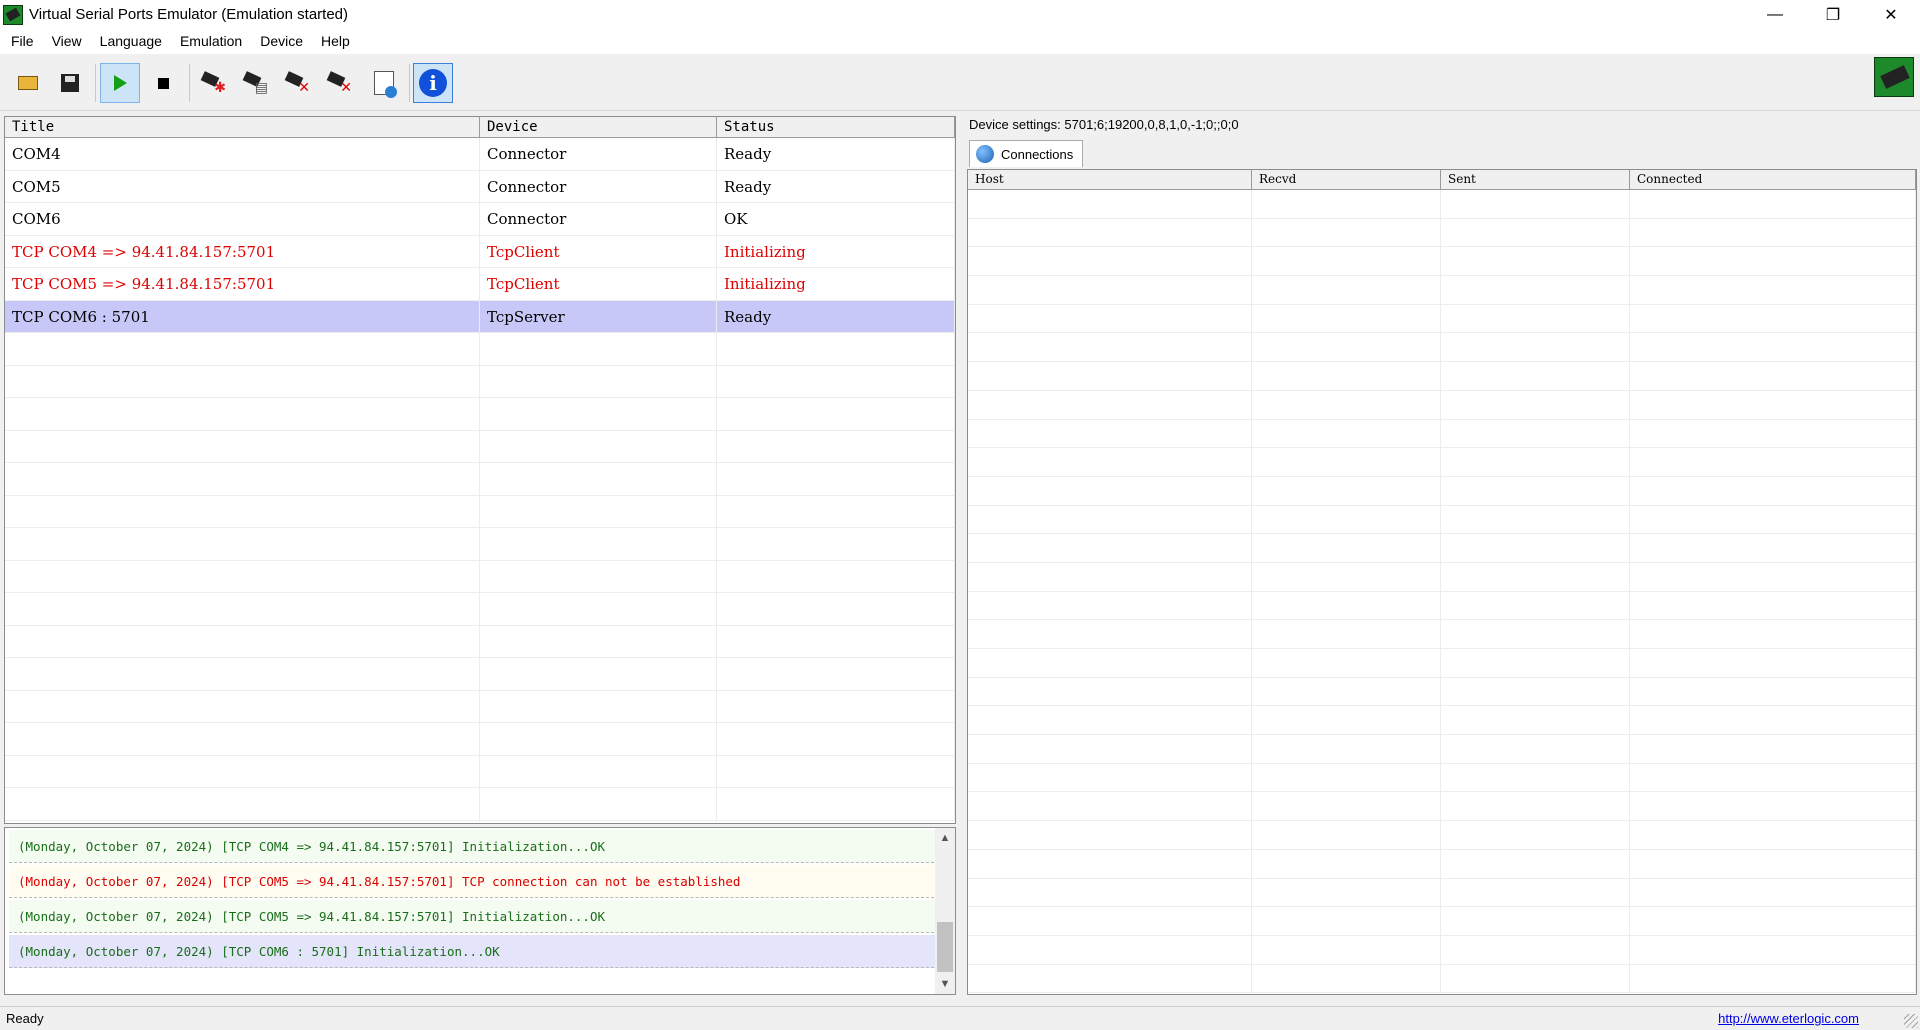 The height and width of the screenshot is (1030, 1920). What do you see at coordinates (255, 83) in the screenshot?
I see `edit-device-button: ▤` at bounding box center [255, 83].